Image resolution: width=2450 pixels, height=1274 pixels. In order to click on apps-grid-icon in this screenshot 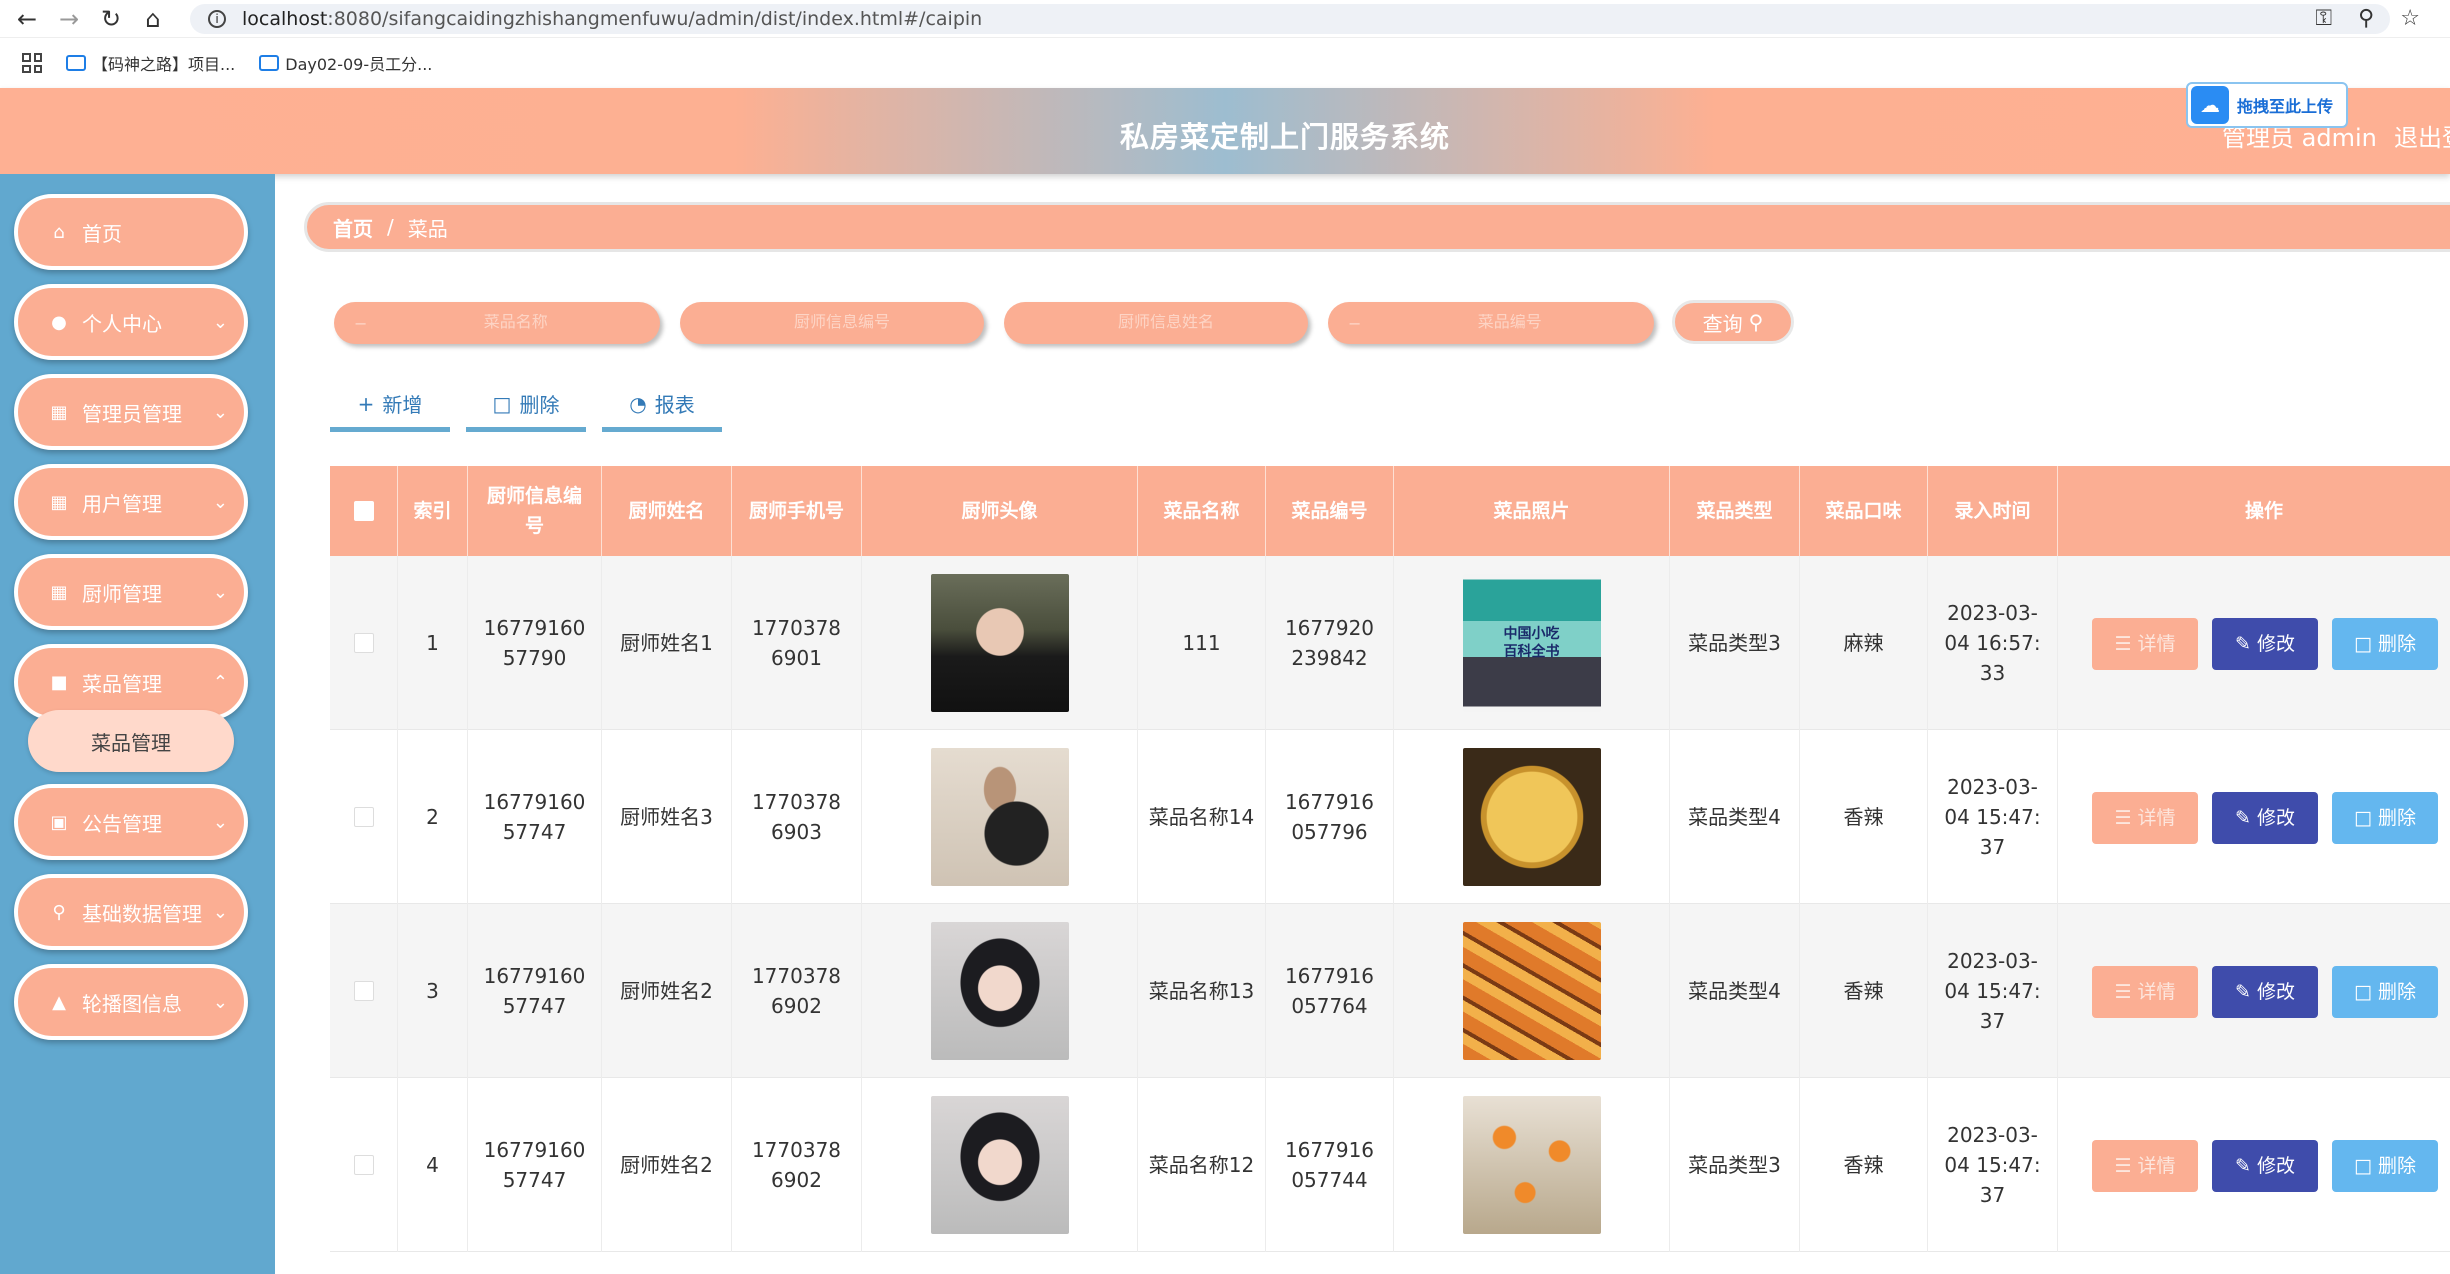, I will do `click(32, 63)`.